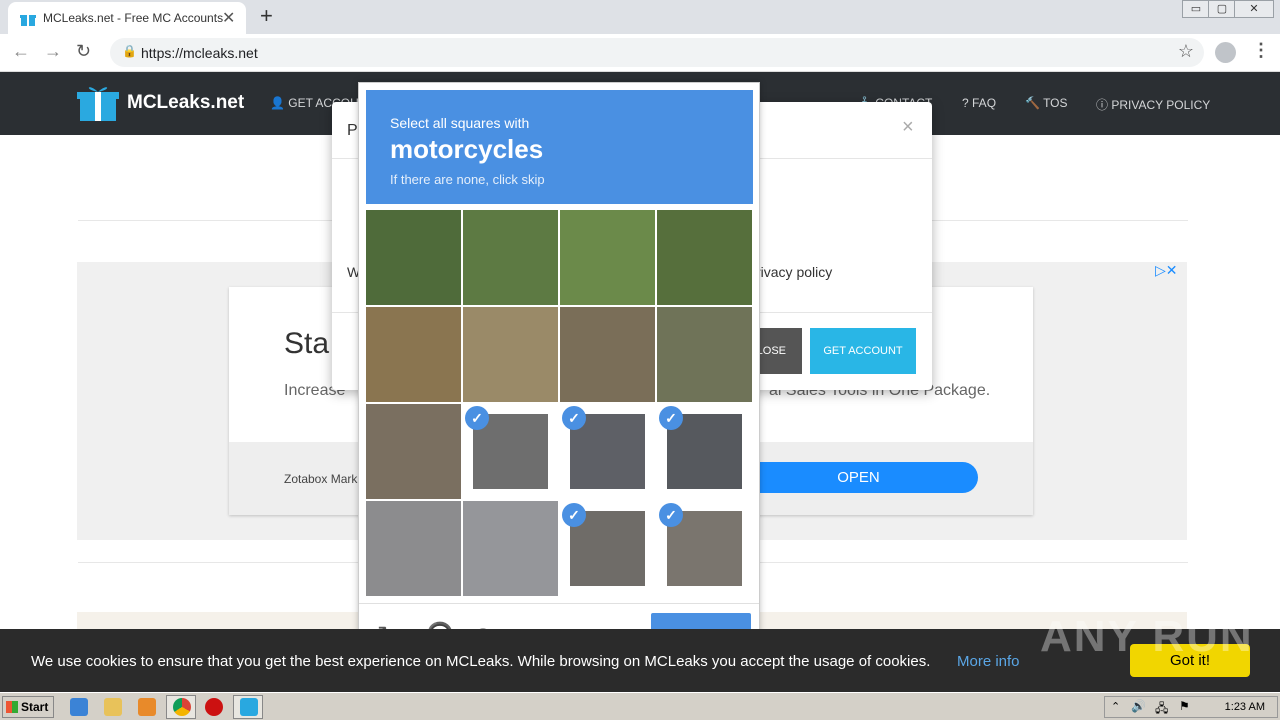 The width and height of the screenshot is (1280, 720). What do you see at coordinates (1161, 105) in the screenshot?
I see `nav-privacy-label: PRIVACY POLICY` at bounding box center [1161, 105].